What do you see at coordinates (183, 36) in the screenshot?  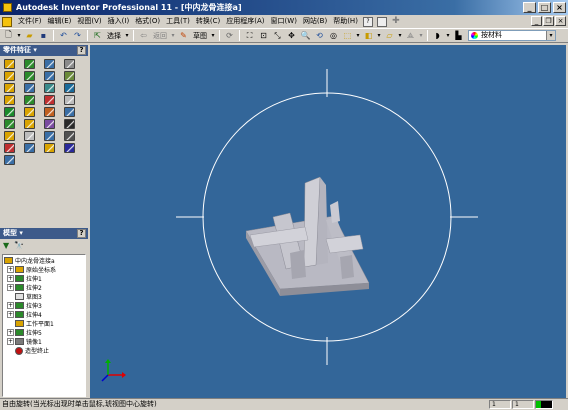 I see `sketch-icon: ✎` at bounding box center [183, 36].